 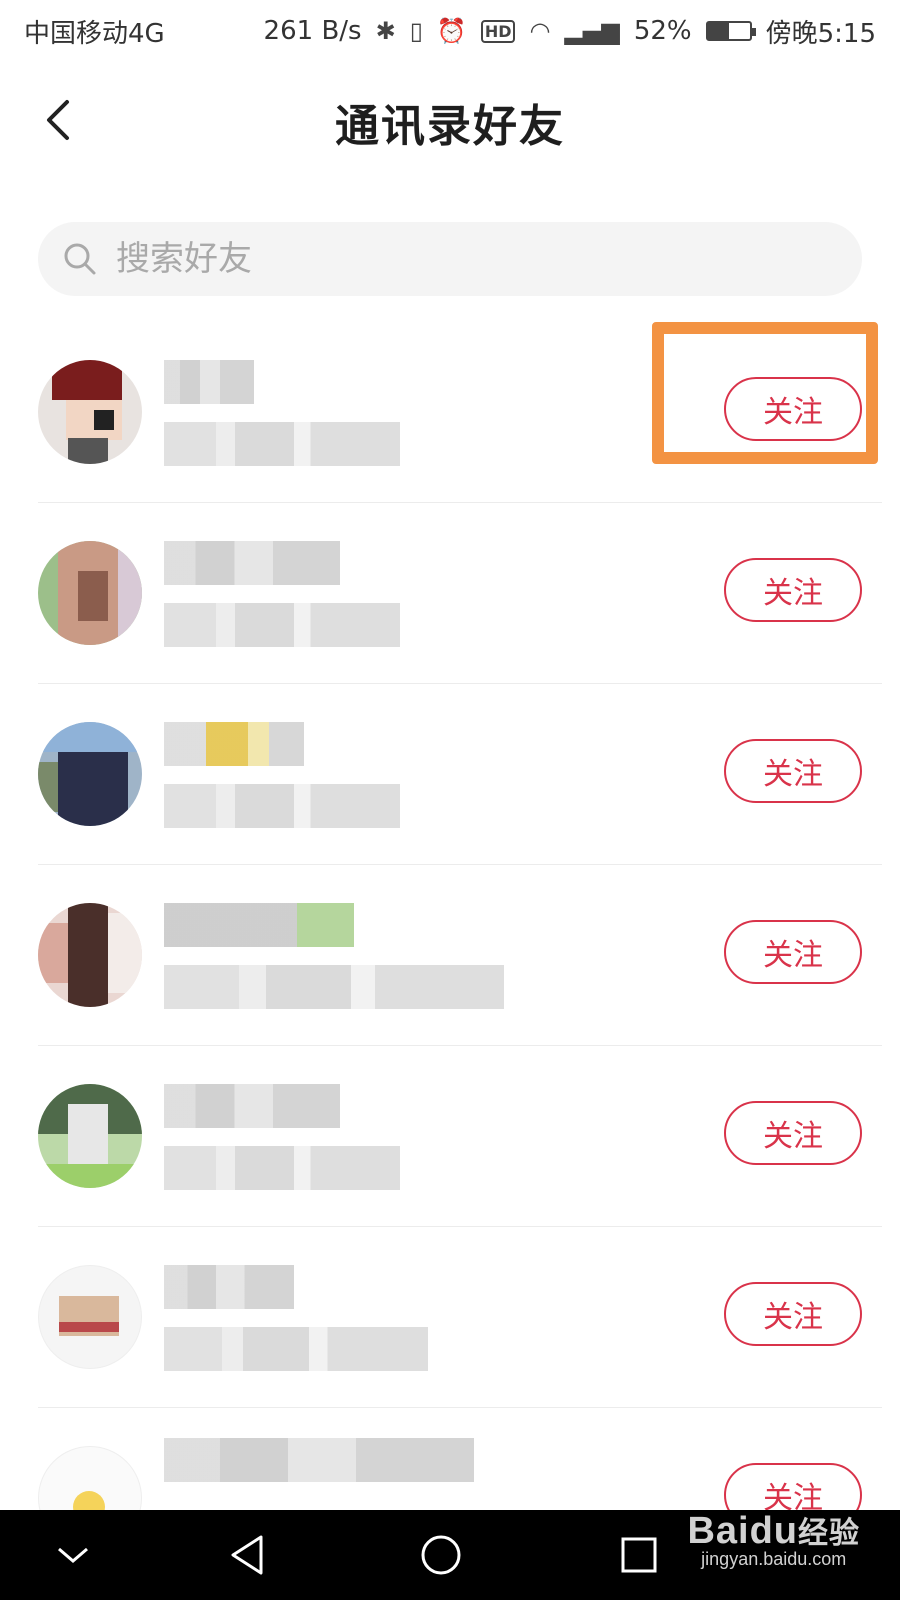 What do you see at coordinates (385, 31) in the screenshot?
I see `bluetooth-icon: ✱` at bounding box center [385, 31].